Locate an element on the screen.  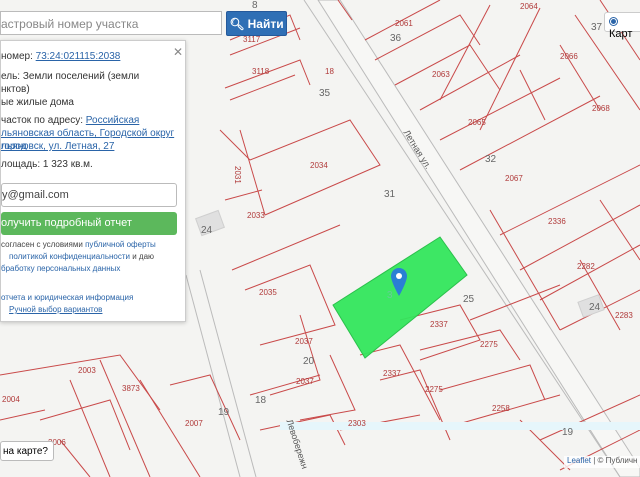
parcel-number-label: 2066 is located at coordinates (569, 56).